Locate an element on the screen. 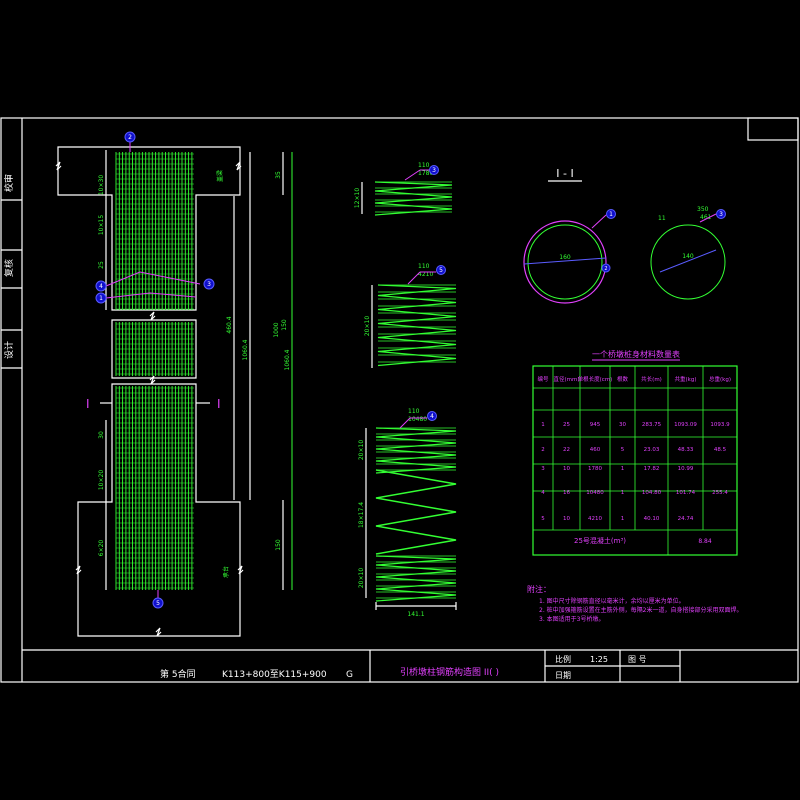 The height and width of the screenshot is (800, 800). table-cell: 283.75 is located at coordinates (652, 425).